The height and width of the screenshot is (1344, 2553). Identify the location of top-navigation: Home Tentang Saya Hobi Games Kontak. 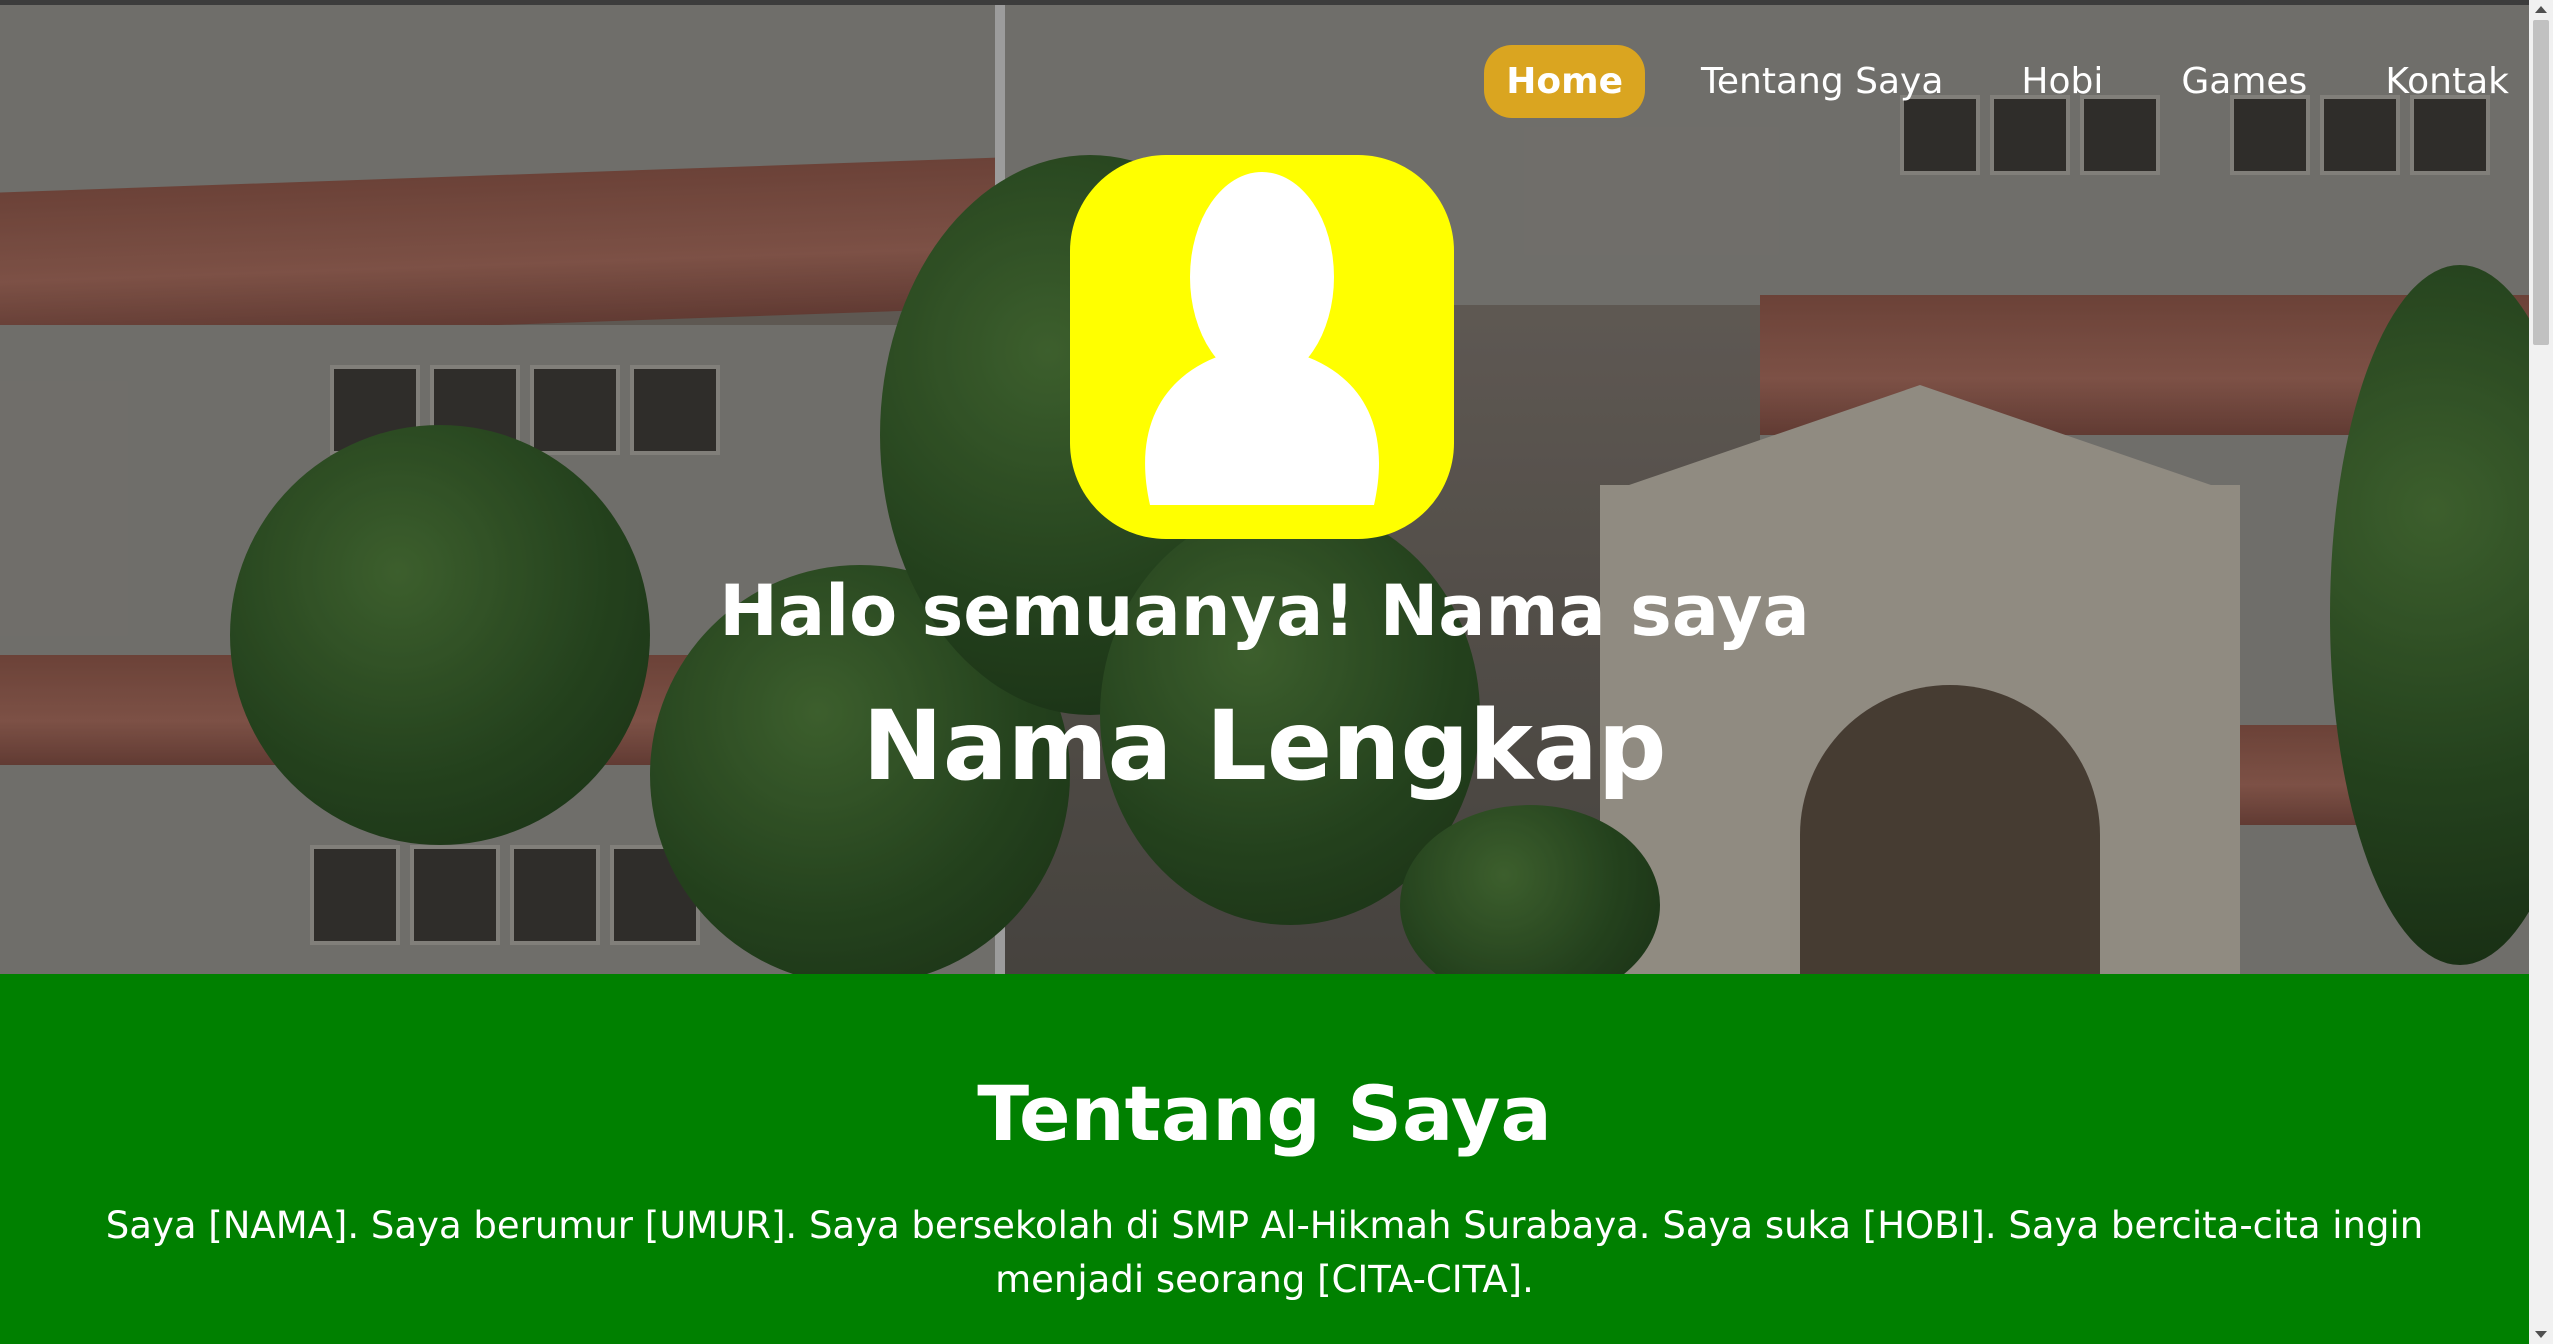
(1989, 81).